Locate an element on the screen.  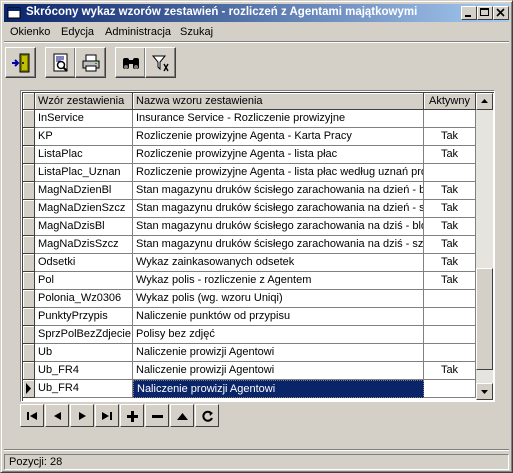
minimize-button is located at coordinates (469, 13).